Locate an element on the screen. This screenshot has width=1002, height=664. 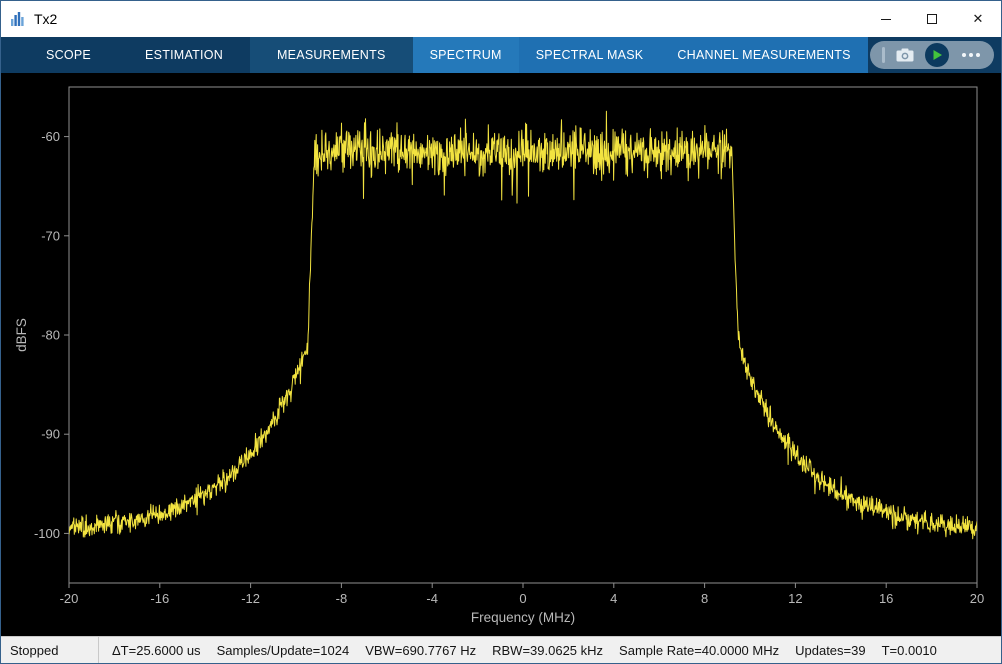
x-tick-label: 4 is located at coordinates (613, 598).